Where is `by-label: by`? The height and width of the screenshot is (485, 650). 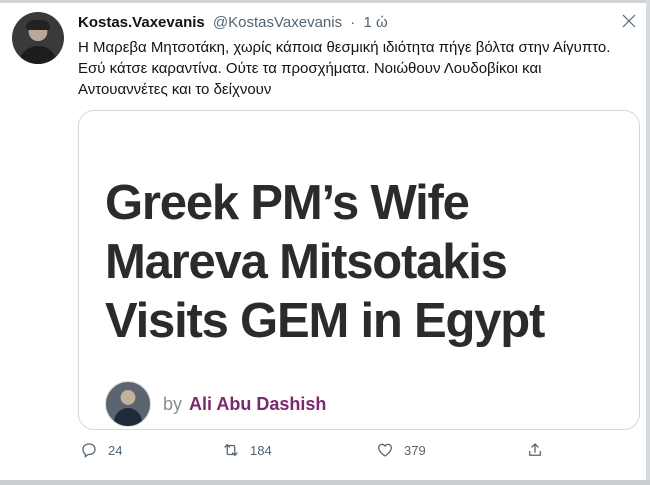
by-label: by is located at coordinates (173, 403).